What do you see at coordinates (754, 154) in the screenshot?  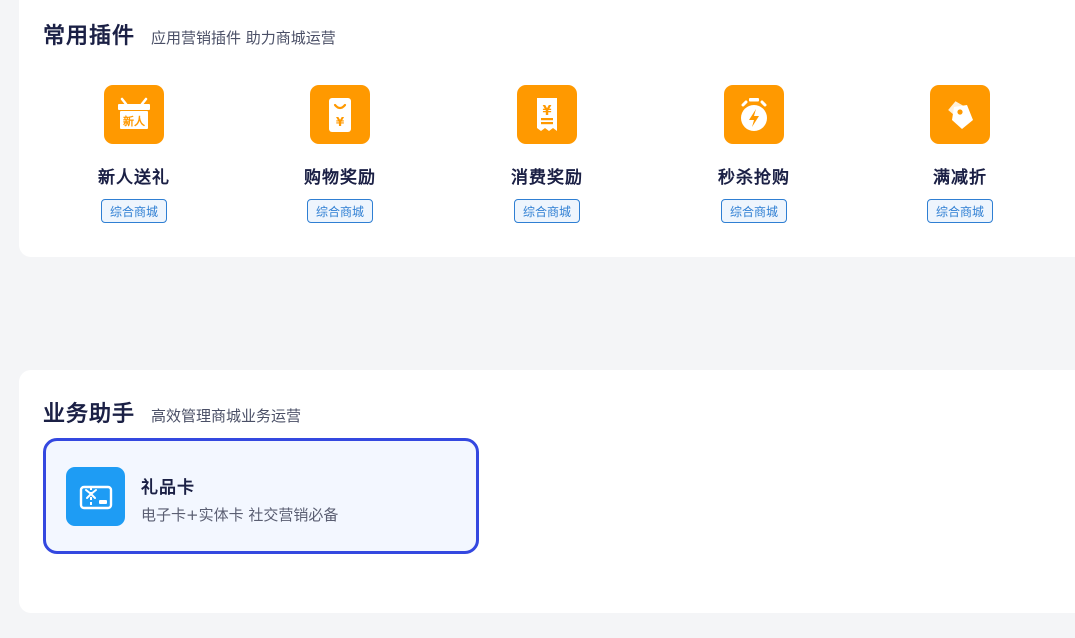 I see `plugin-flash-sale: 秒杀抢购 综合商城` at bounding box center [754, 154].